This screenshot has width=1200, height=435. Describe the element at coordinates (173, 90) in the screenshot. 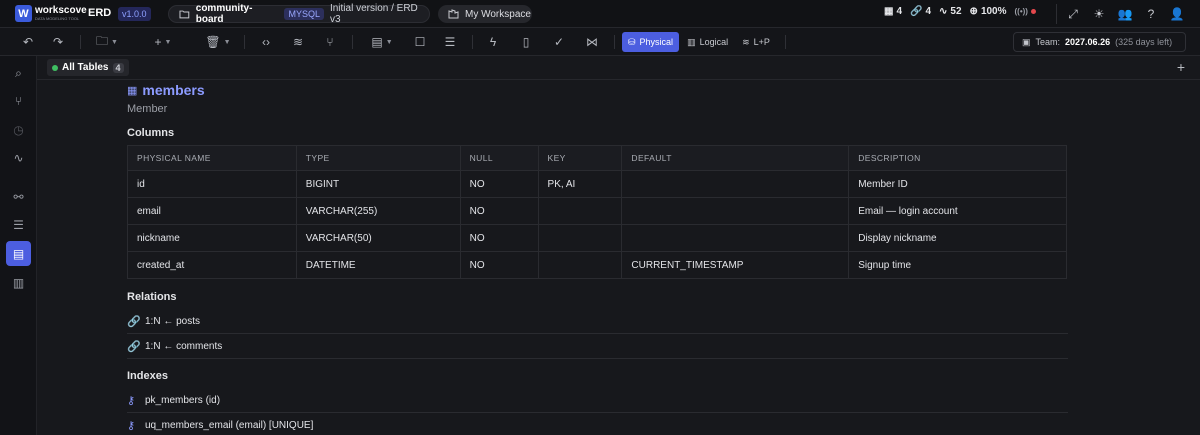

I see `entity-name: members` at that location.